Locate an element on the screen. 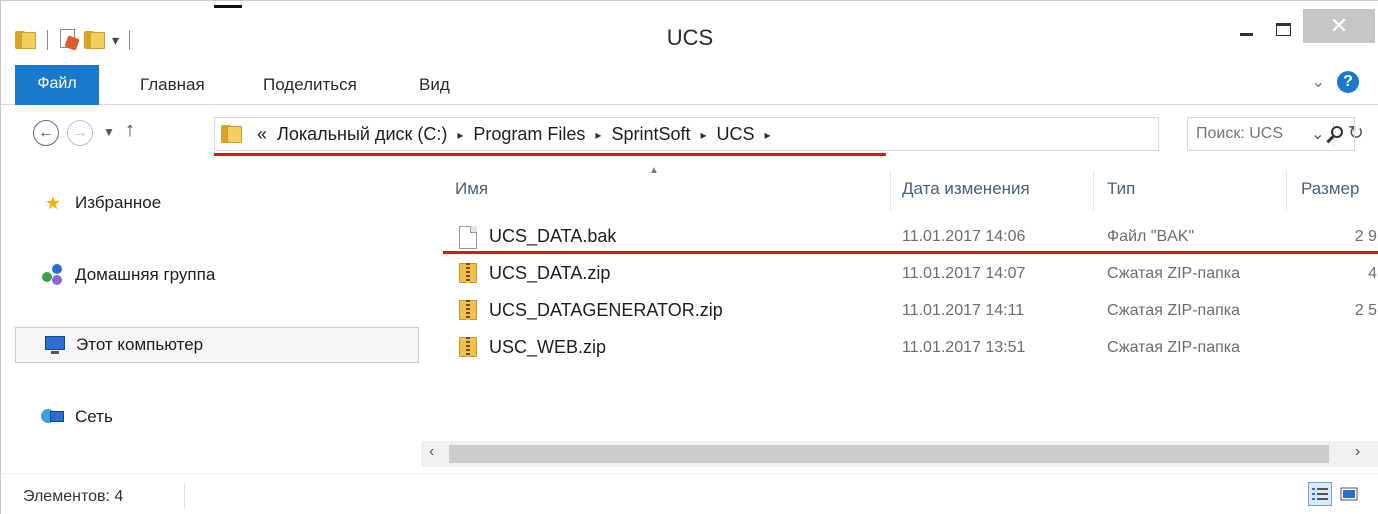  close-button: ✕ is located at coordinates (1339, 26).